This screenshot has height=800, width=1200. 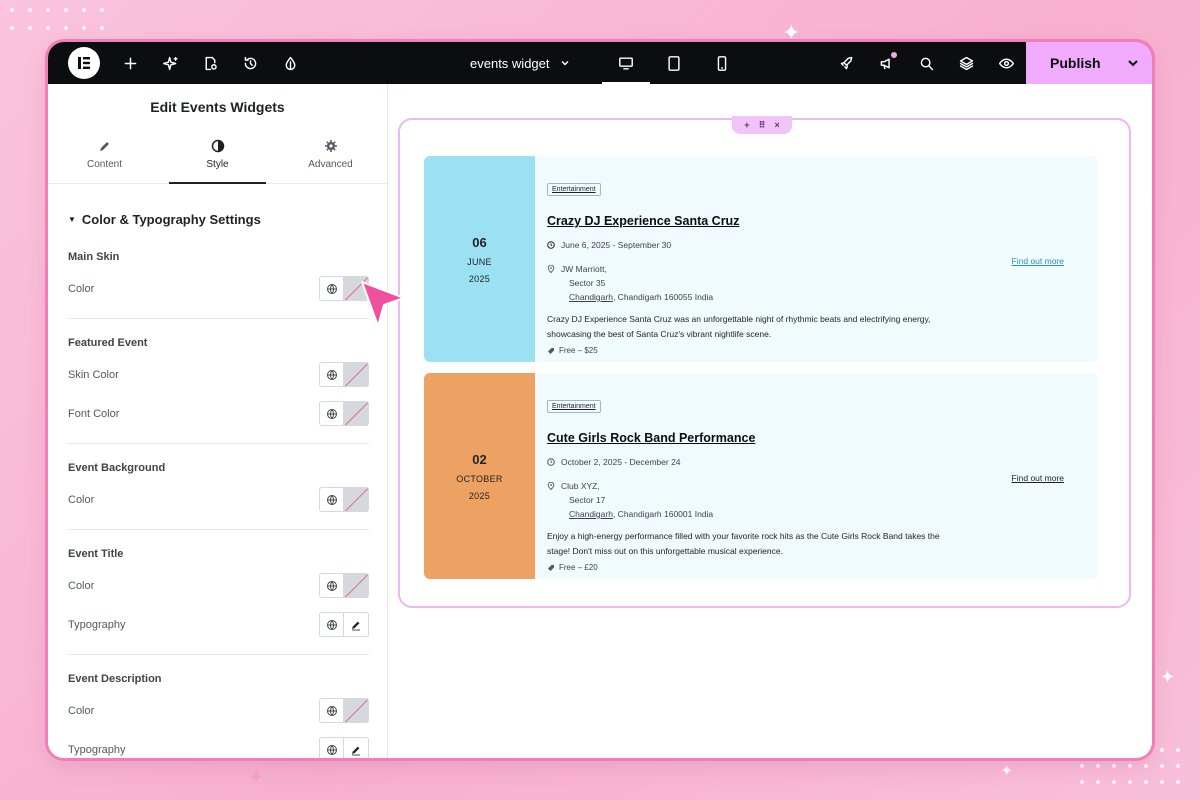 I want to click on tab-content: Content, so click(x=104, y=154).